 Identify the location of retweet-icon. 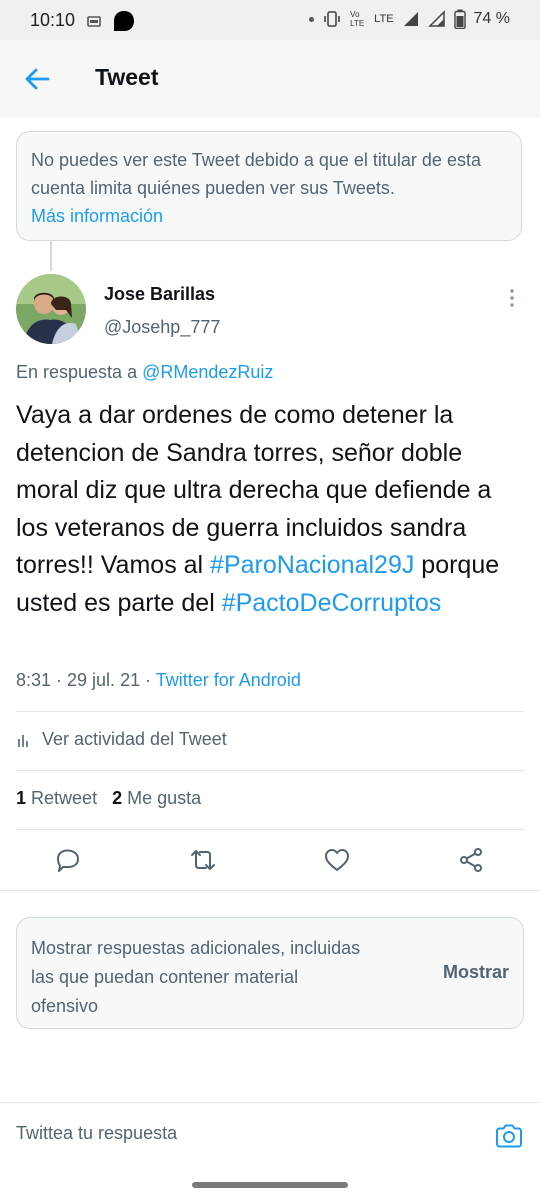
(203, 860).